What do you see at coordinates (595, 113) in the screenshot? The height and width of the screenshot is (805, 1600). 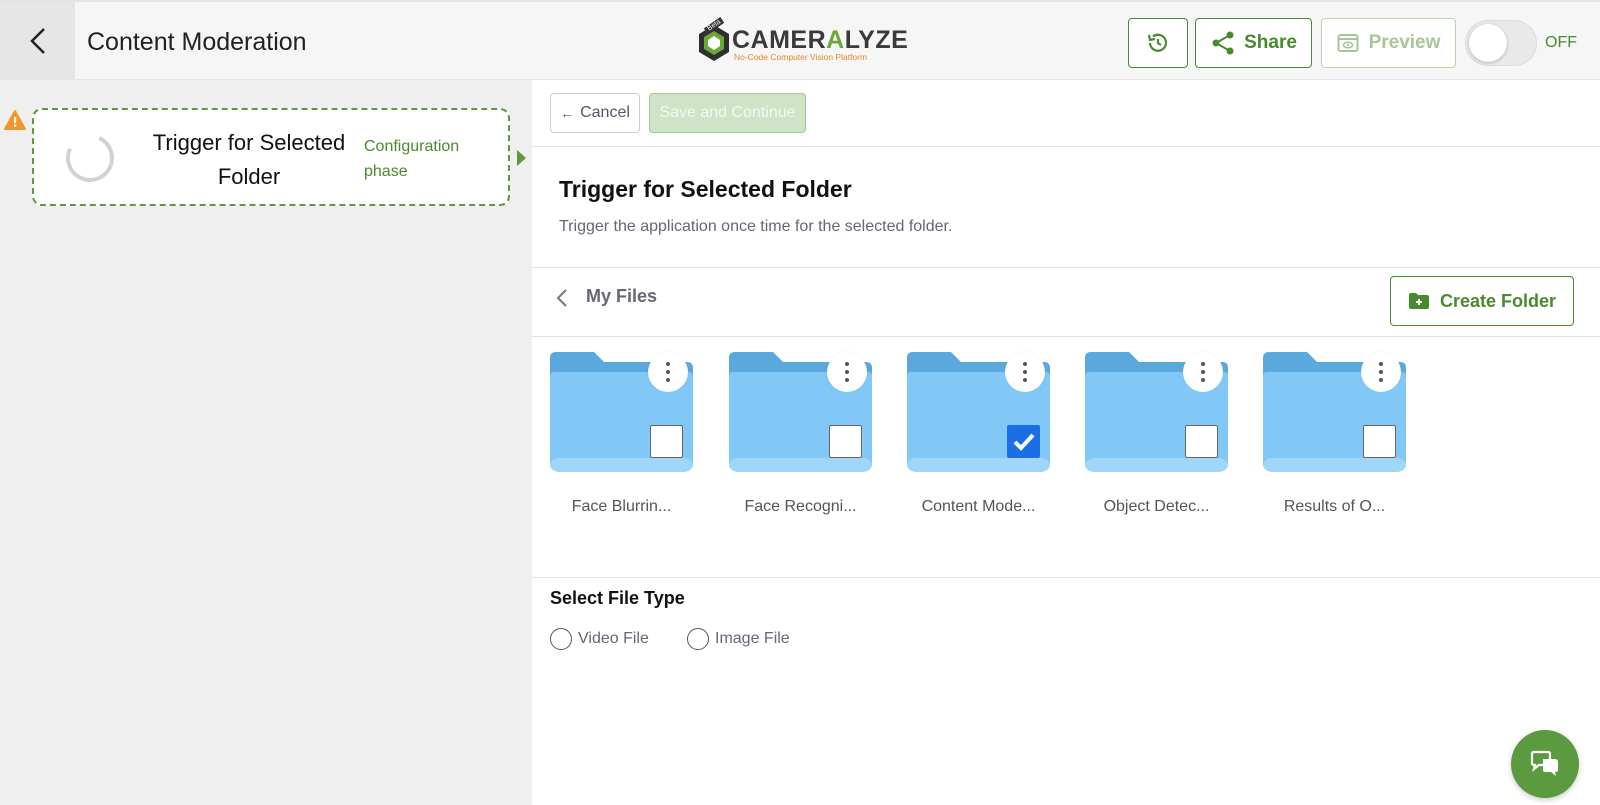 I see `cancel-button: ← Cancel` at bounding box center [595, 113].